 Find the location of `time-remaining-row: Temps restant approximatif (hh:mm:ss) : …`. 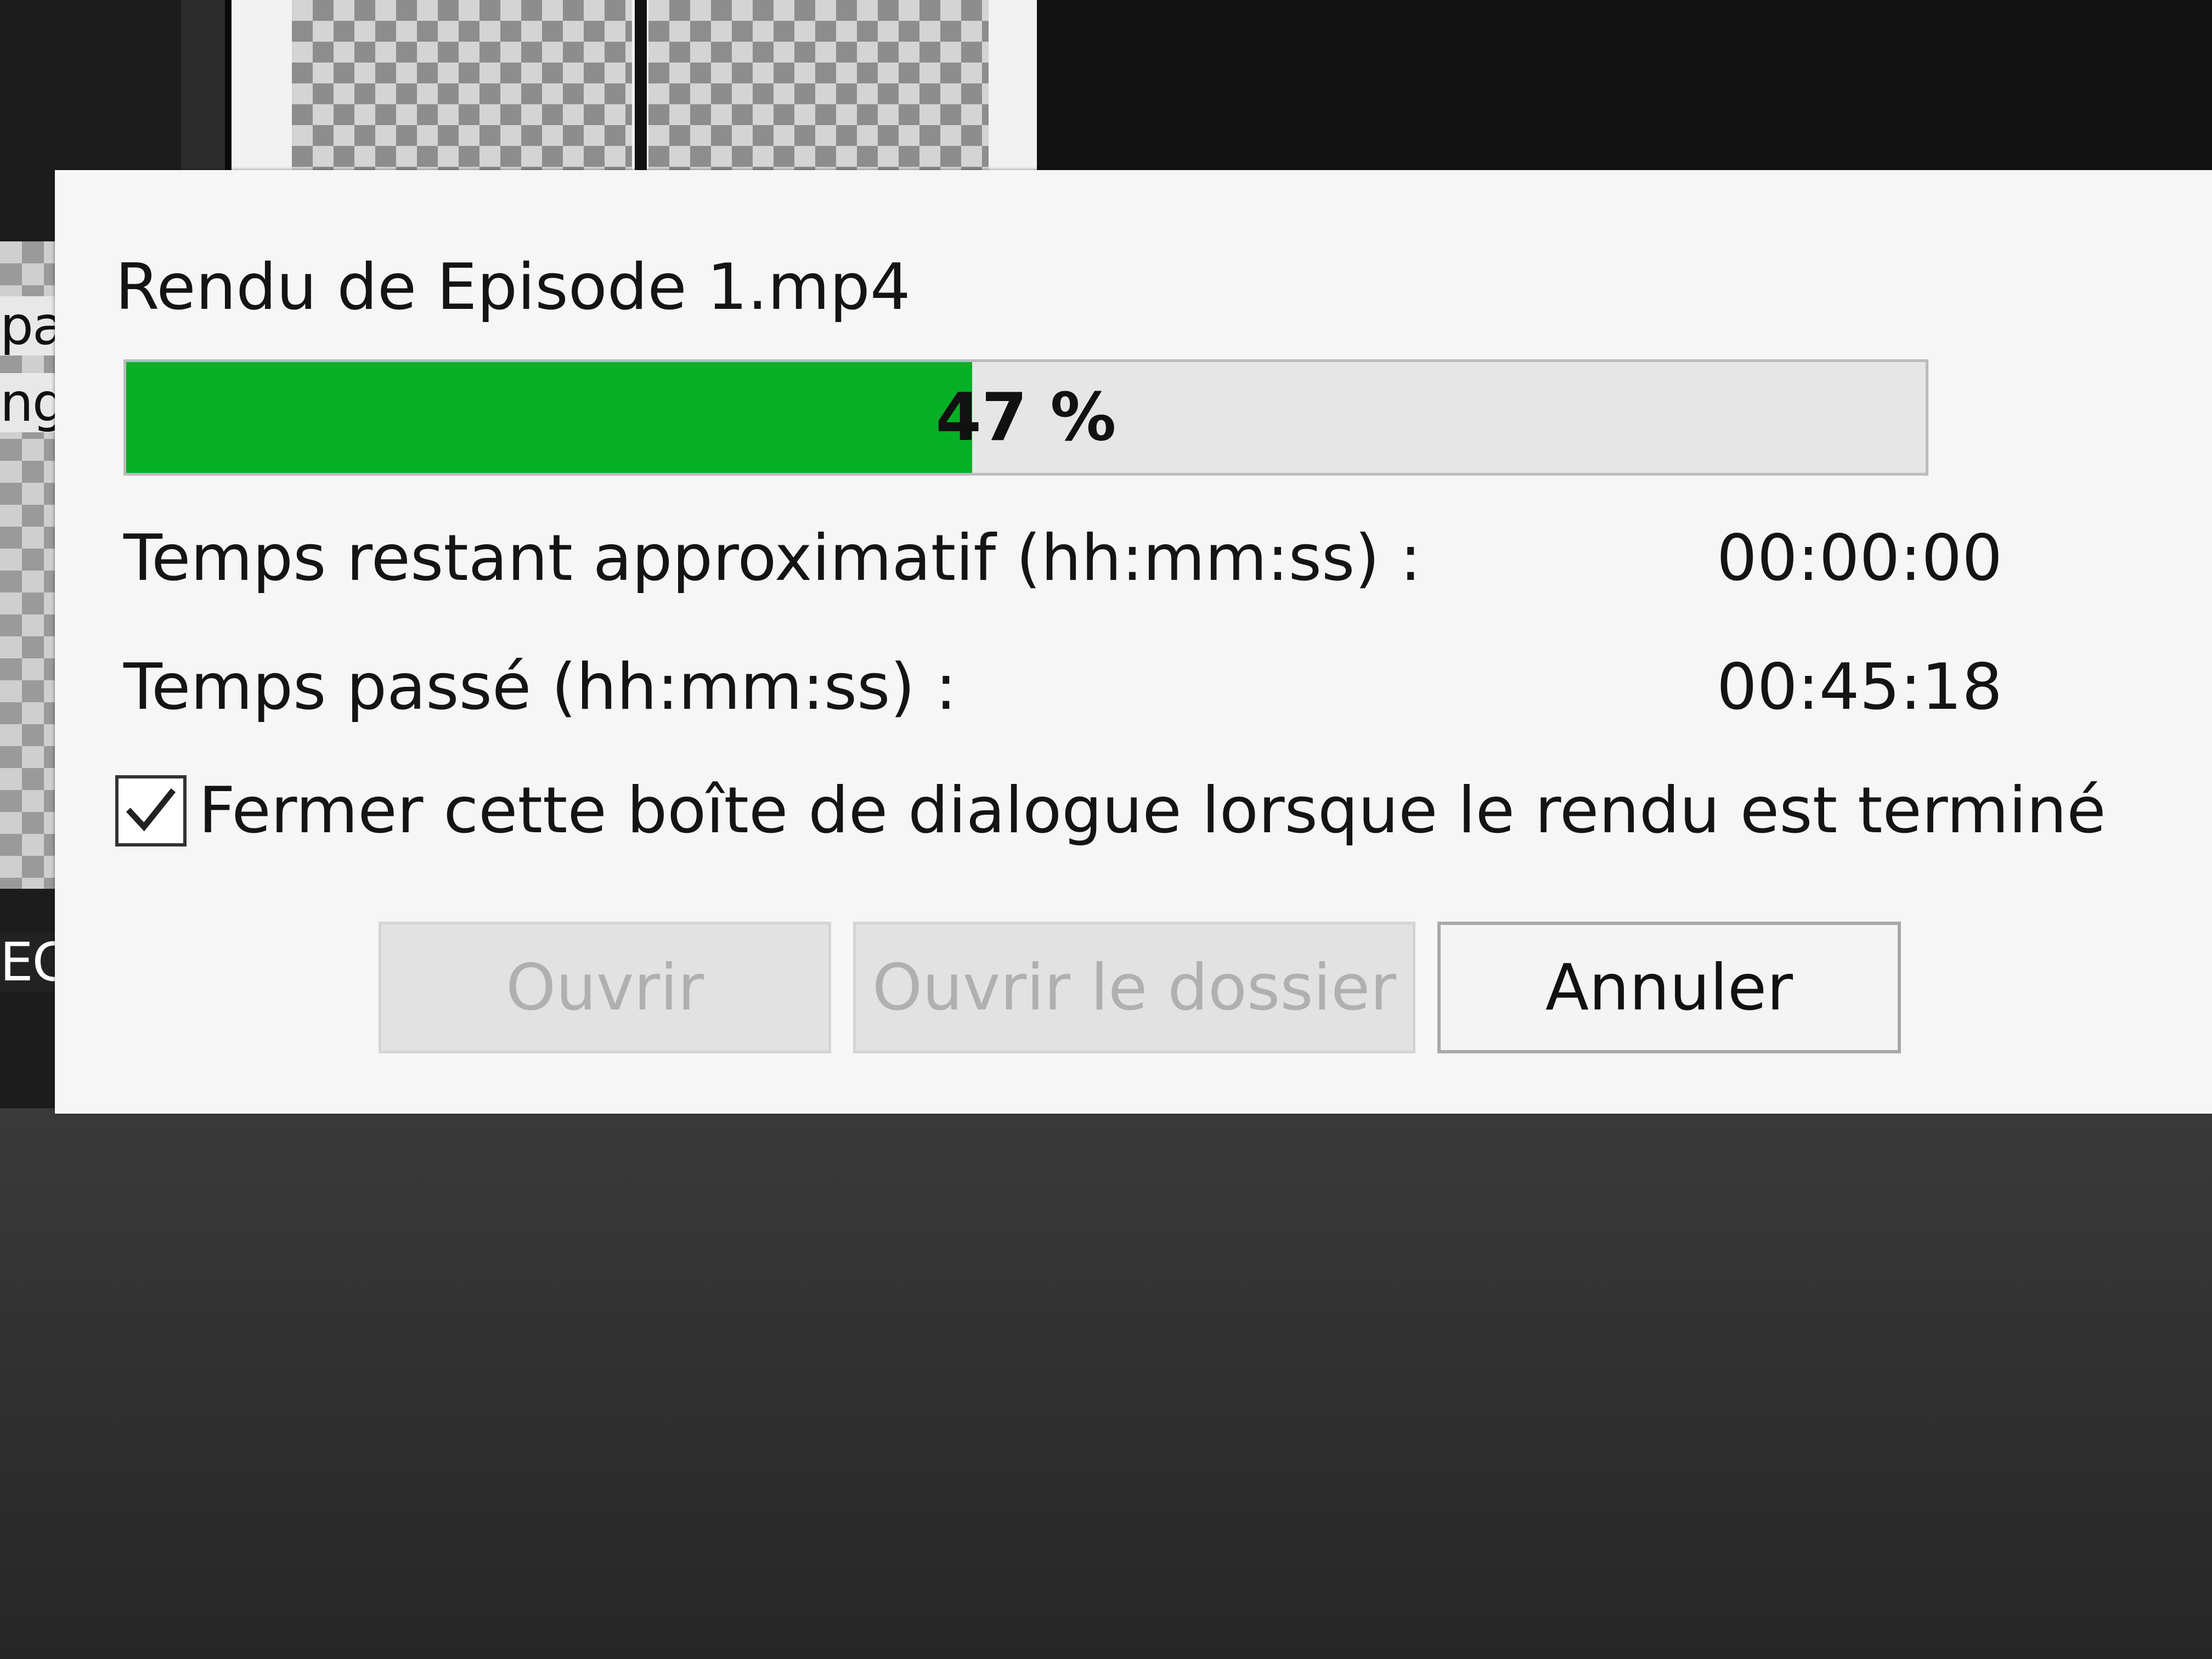

time-remaining-row: Temps restant approximatif (hh:mm:ss) : … is located at coordinates (1062, 558).